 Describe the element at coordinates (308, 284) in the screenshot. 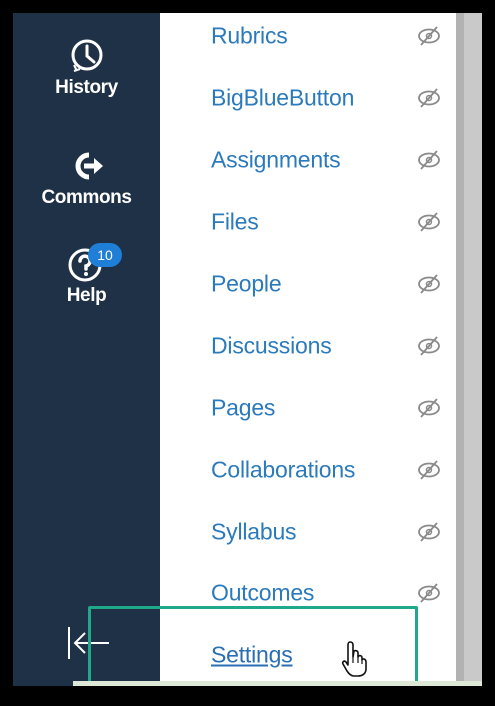

I see `course-nav-item-people: People` at that location.